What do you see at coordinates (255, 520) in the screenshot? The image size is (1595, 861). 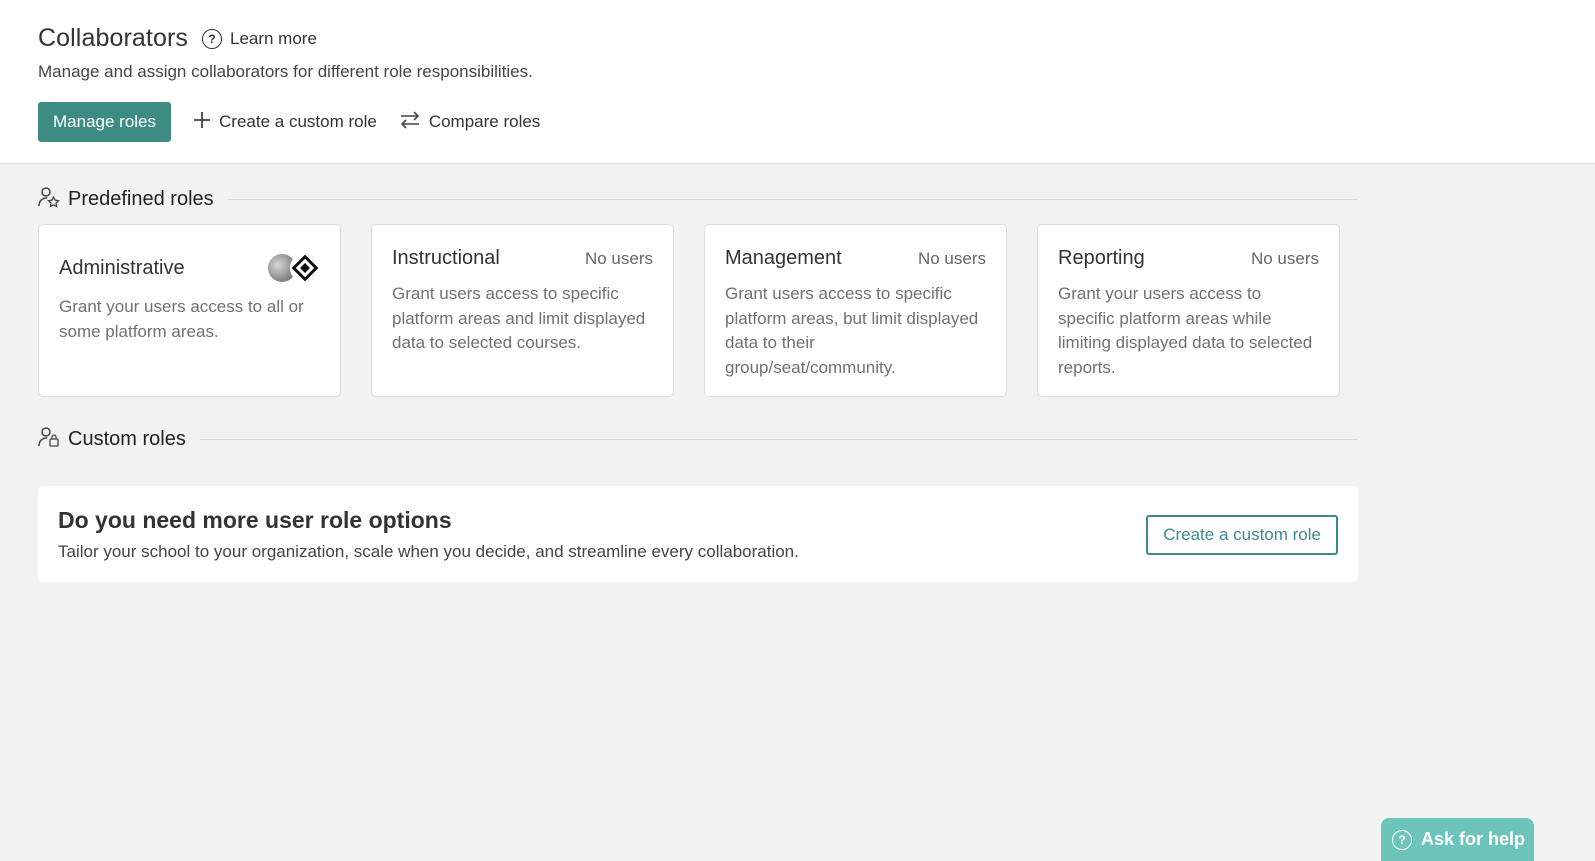 I see `promo-title: Do you need more user role options` at bounding box center [255, 520].